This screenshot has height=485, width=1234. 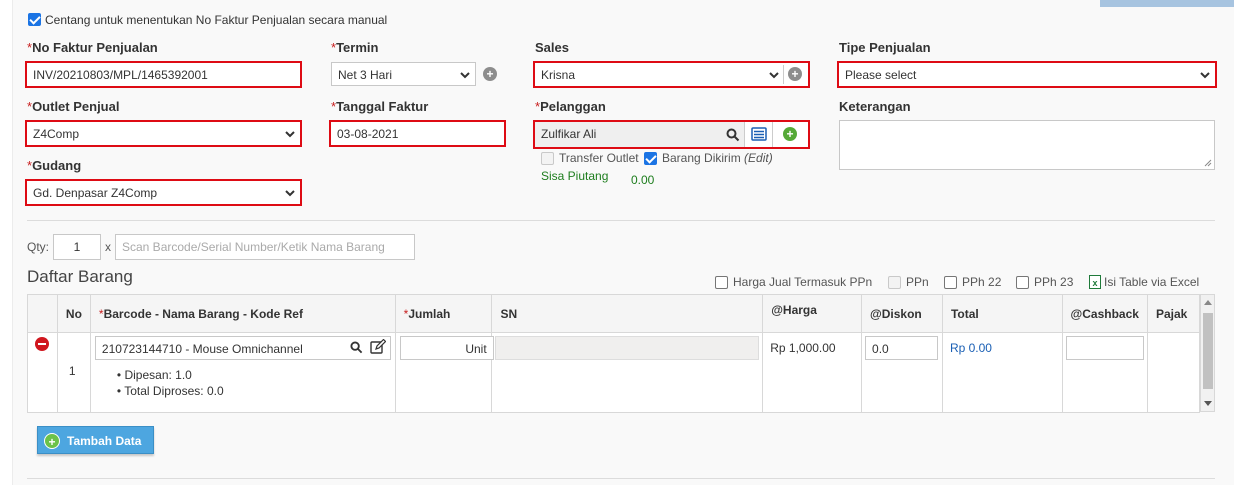 I want to click on table-scrollbar, so click(x=1207, y=353).